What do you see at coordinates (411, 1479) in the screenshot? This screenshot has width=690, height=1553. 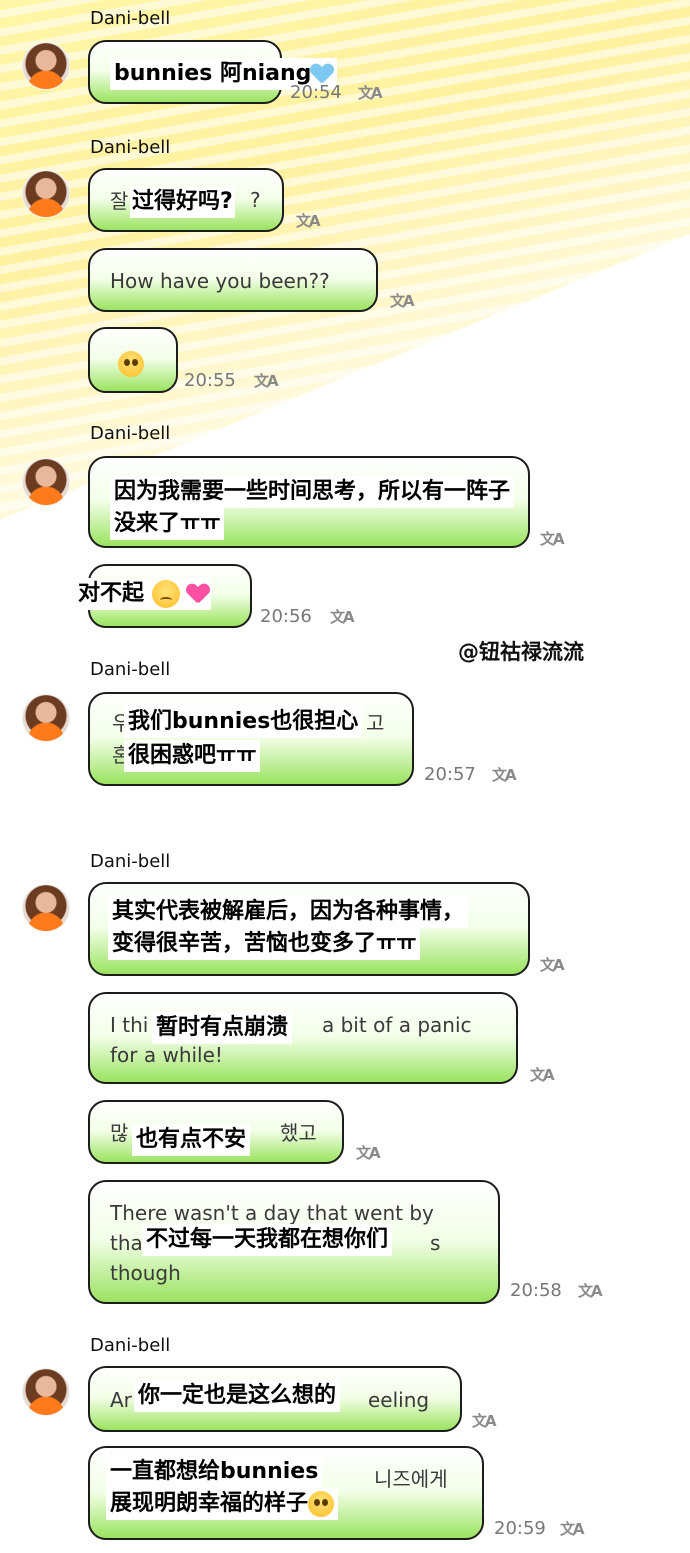 I see `message-text: 니즈에게` at bounding box center [411, 1479].